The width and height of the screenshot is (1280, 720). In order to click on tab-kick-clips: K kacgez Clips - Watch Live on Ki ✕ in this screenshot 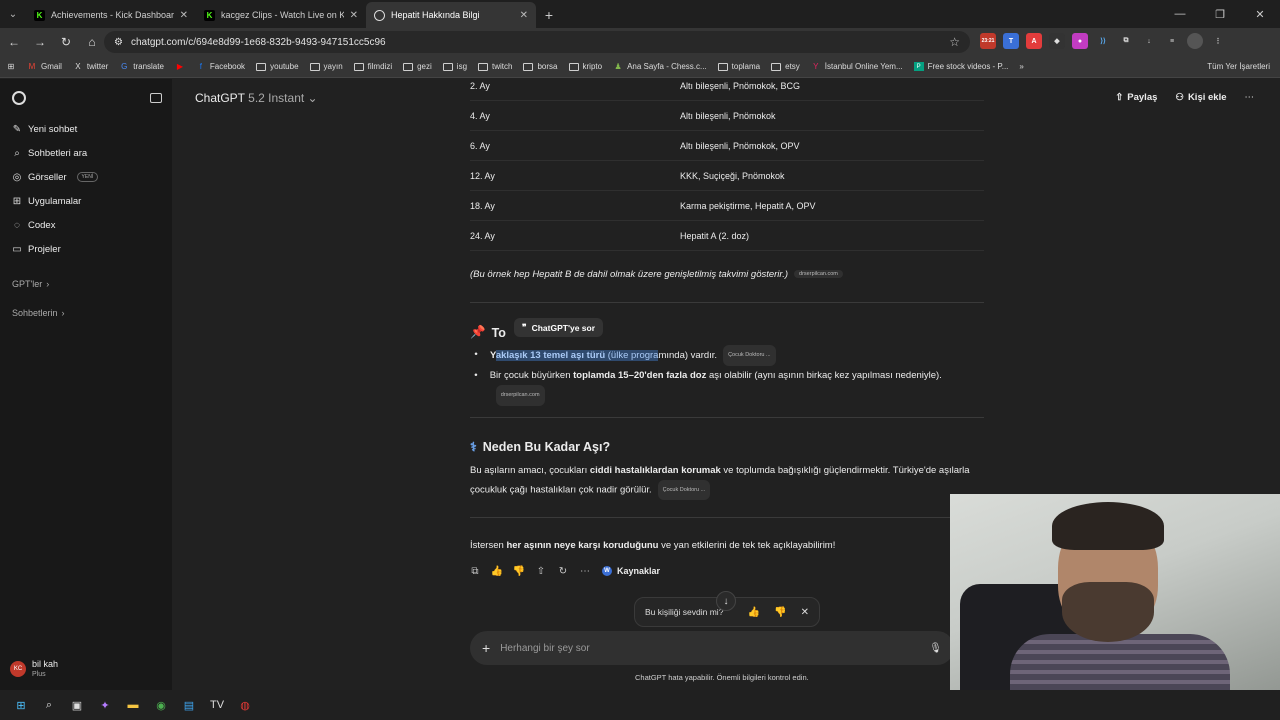, I will do `click(281, 15)`.